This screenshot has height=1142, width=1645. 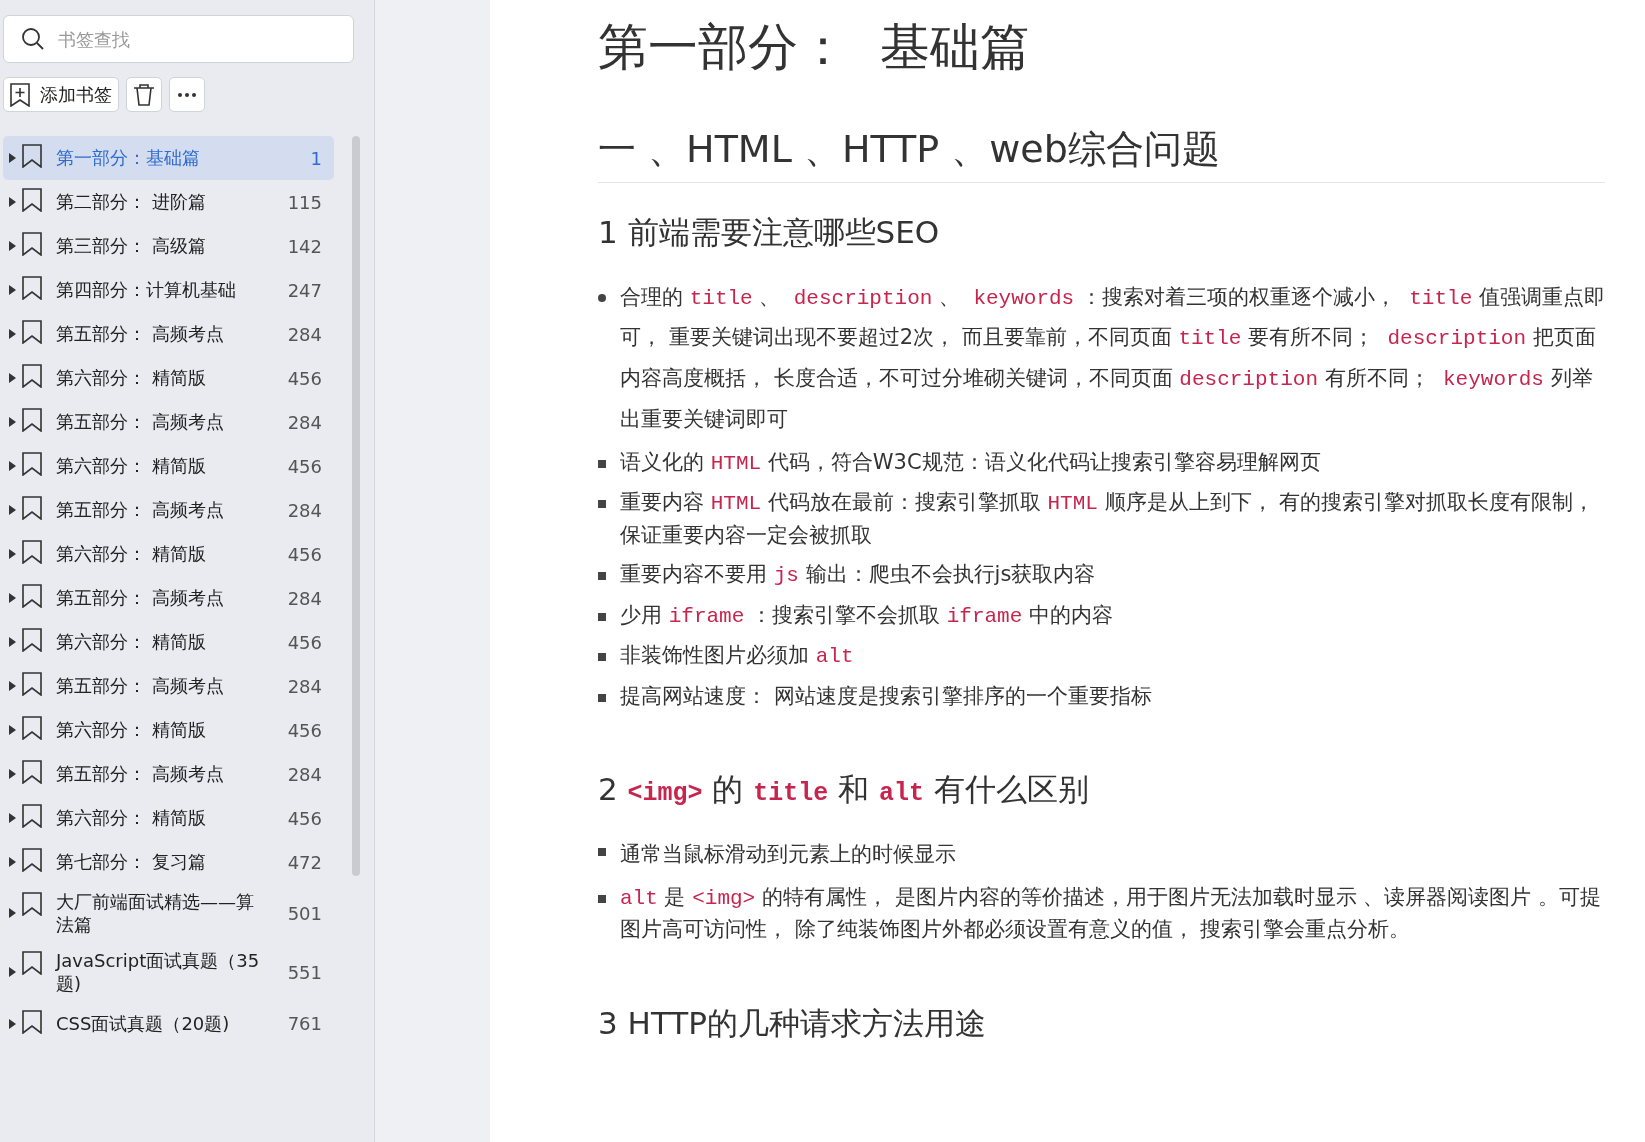 I want to click on list-text: 语义化的 HTML 代码，符合W3C规范：语义化代码让搜索引擎容易理解网页, so click(x=970, y=462).